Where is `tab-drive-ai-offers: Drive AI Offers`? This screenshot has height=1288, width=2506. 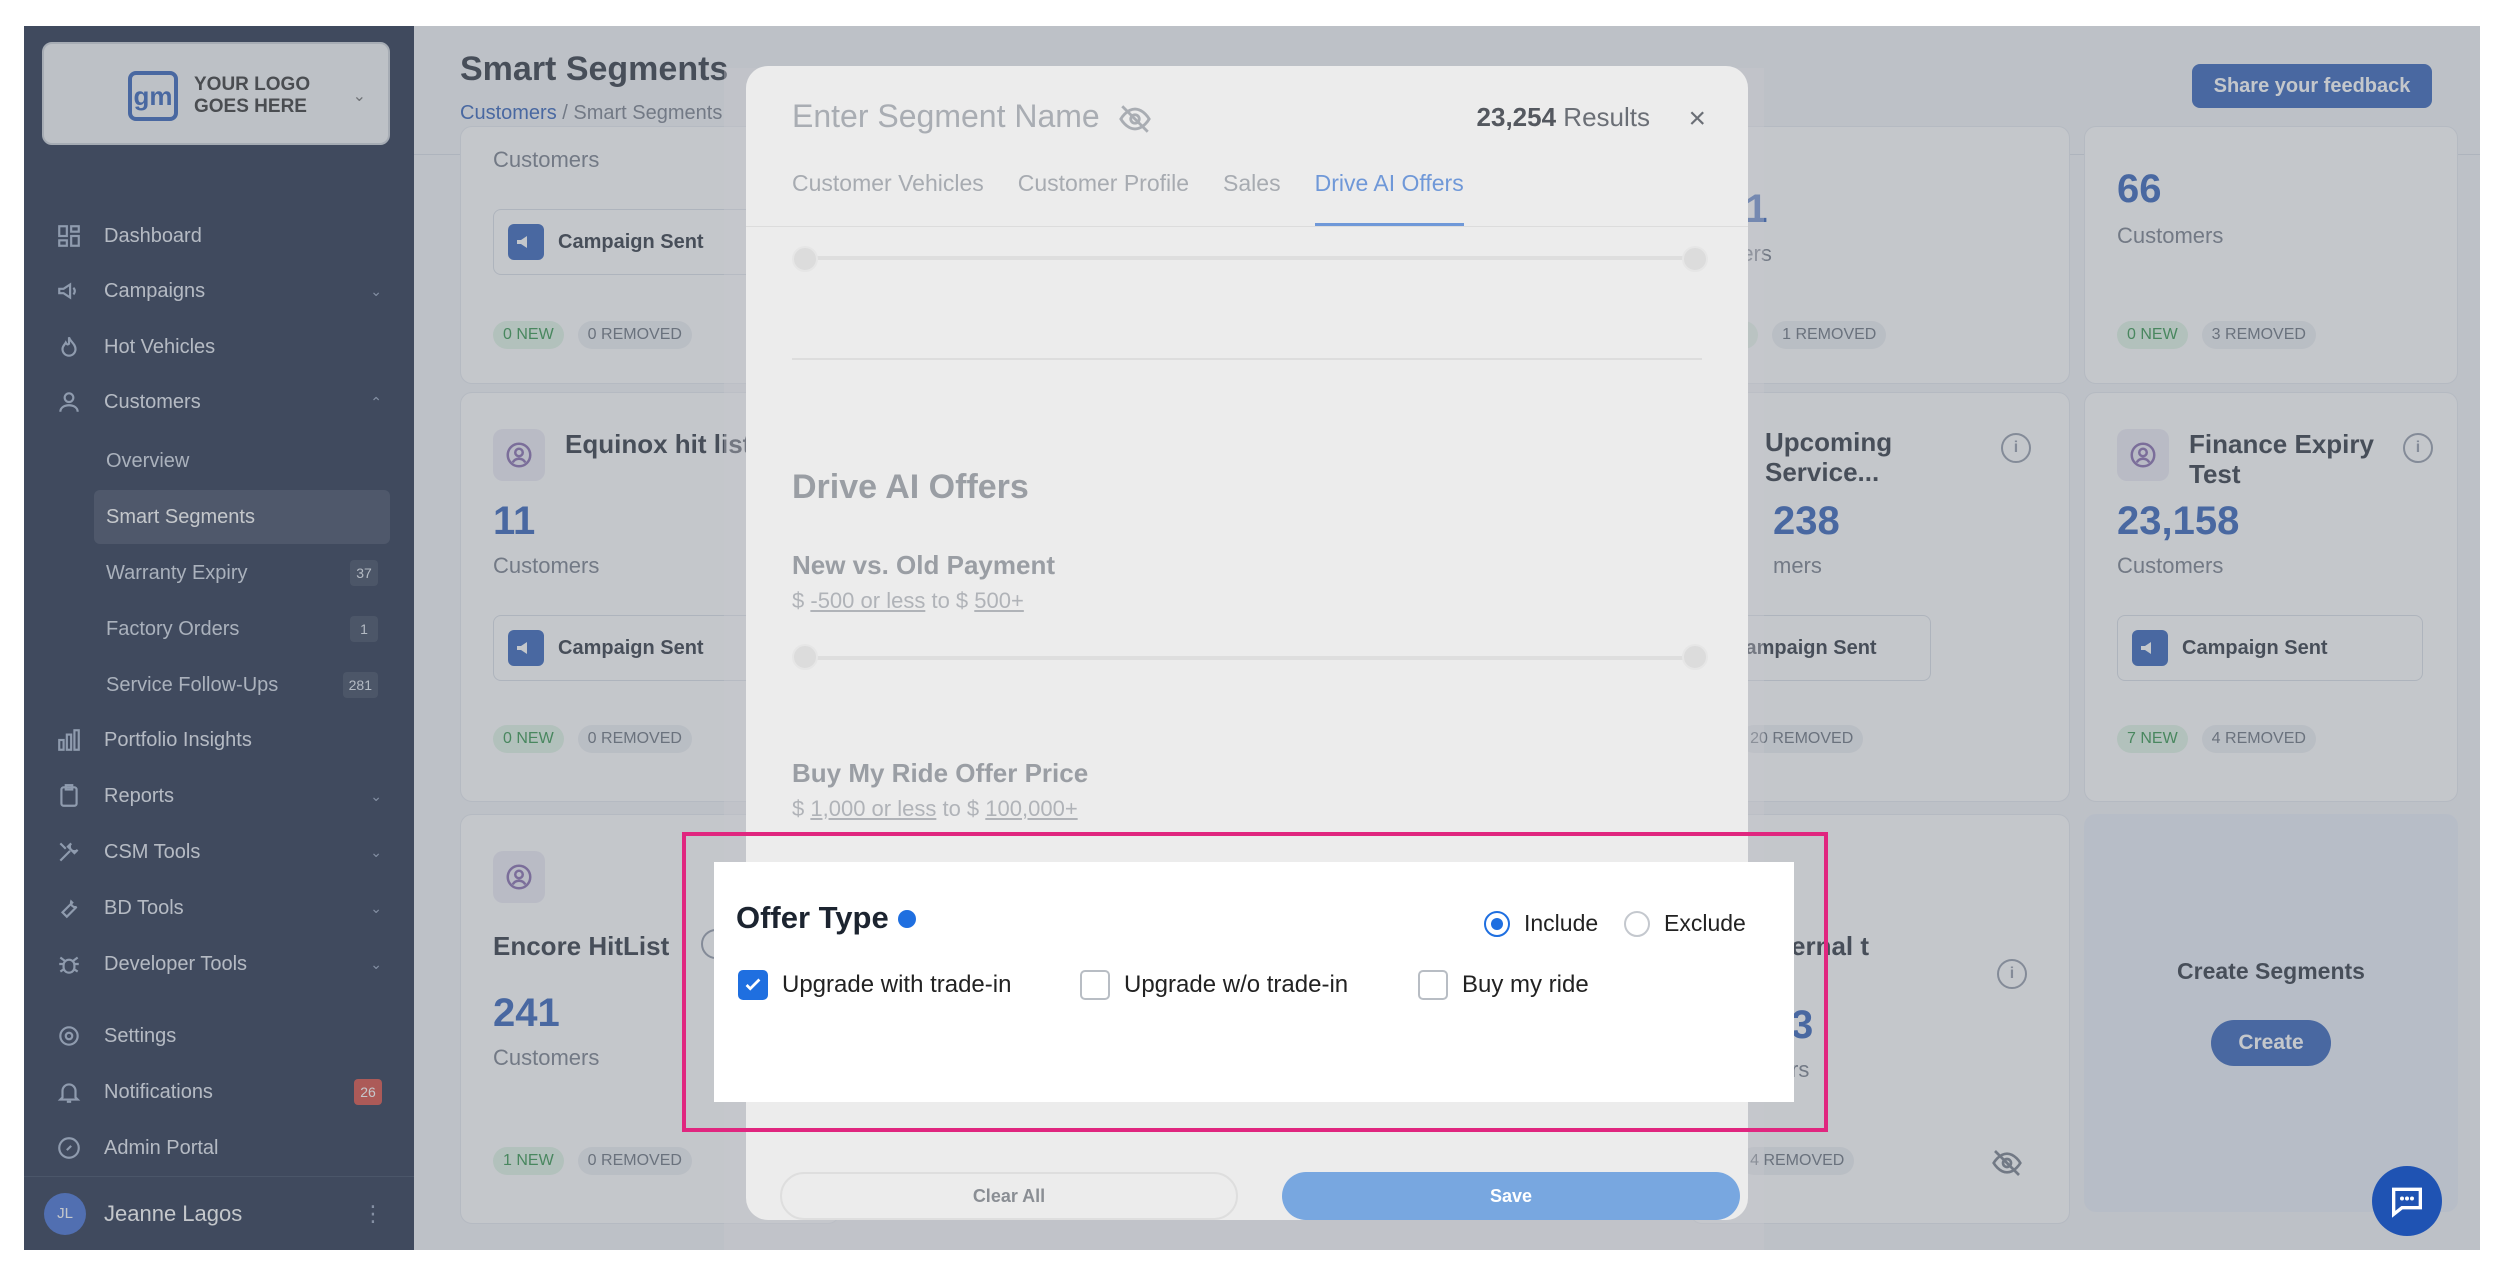
tab-drive-ai-offers: Drive AI Offers is located at coordinates (1389, 198).